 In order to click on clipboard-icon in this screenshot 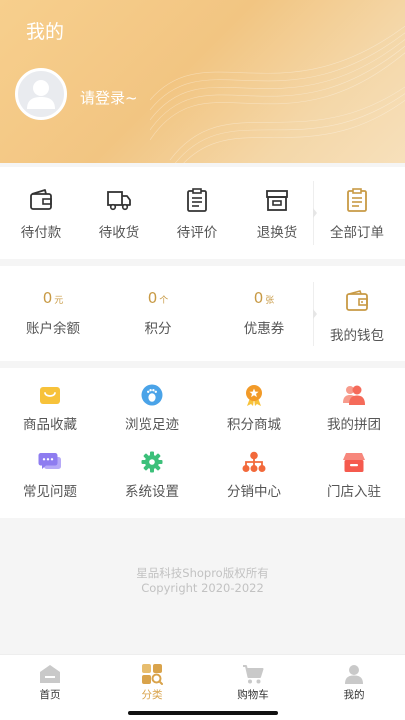, I will do `click(197, 200)`.